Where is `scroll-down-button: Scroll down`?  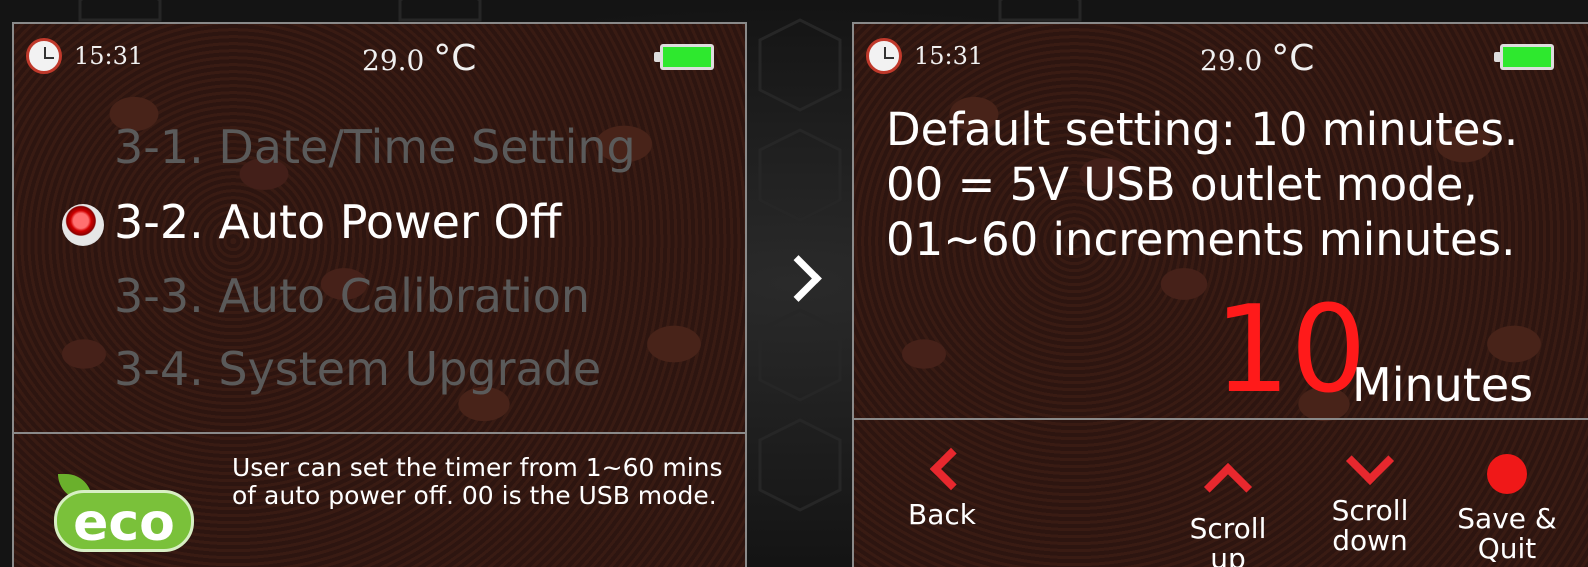
scroll-down-button: Scroll down is located at coordinates (1370, 496).